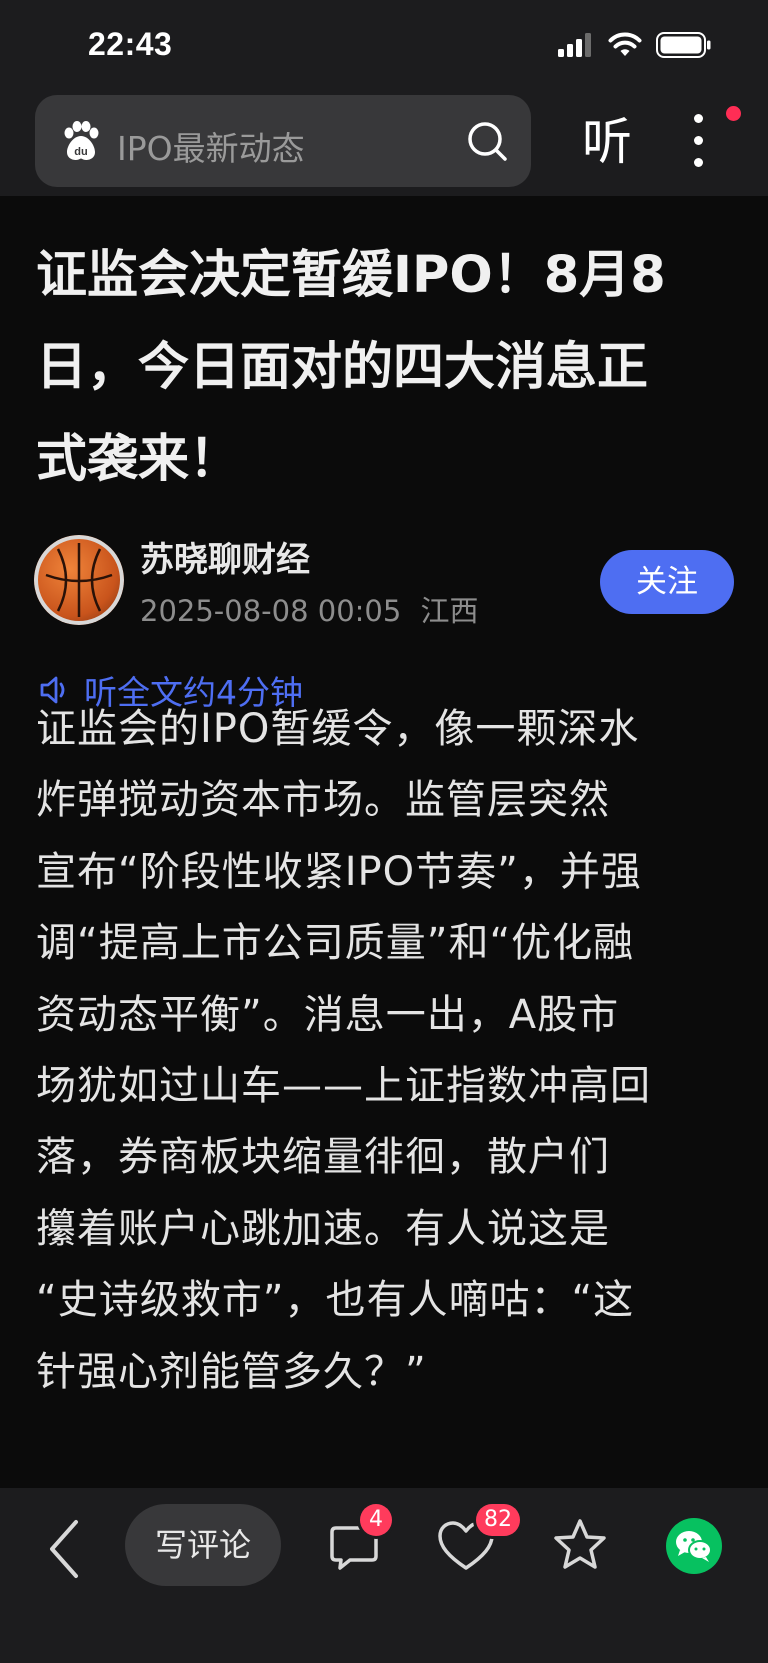 The height and width of the screenshot is (1663, 768). Describe the element at coordinates (64, 1549) in the screenshot. I see `back-arrow-icon` at that location.